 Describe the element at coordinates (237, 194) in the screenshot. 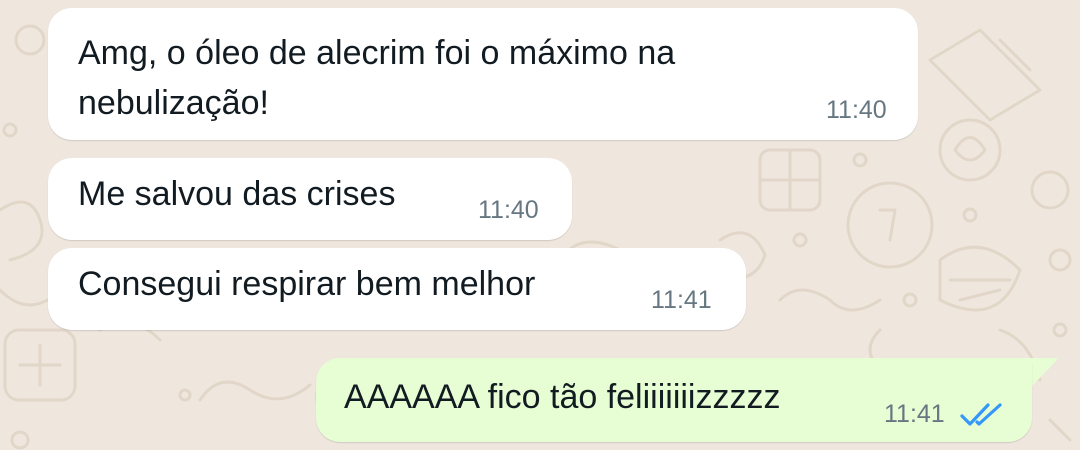

I see `message-text: Me salvou das crises` at that location.